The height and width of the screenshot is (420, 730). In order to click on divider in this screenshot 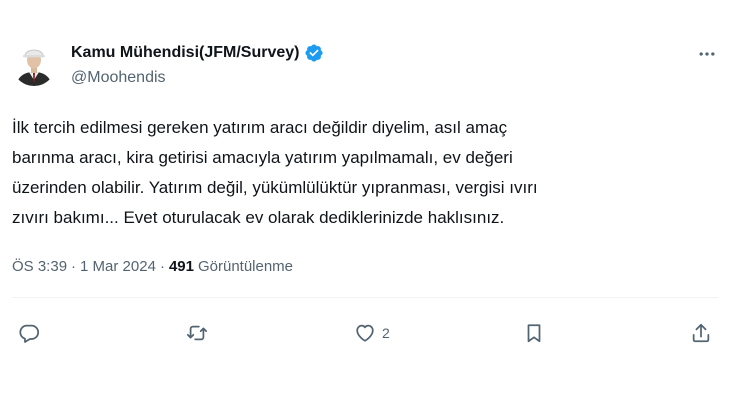, I will do `click(365, 297)`.